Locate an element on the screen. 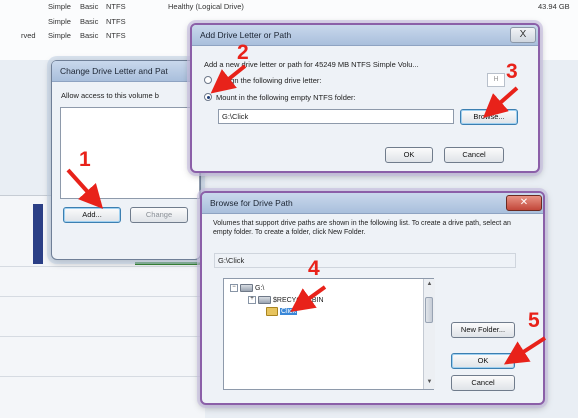  step-number-4: 4 is located at coordinates (314, 268).